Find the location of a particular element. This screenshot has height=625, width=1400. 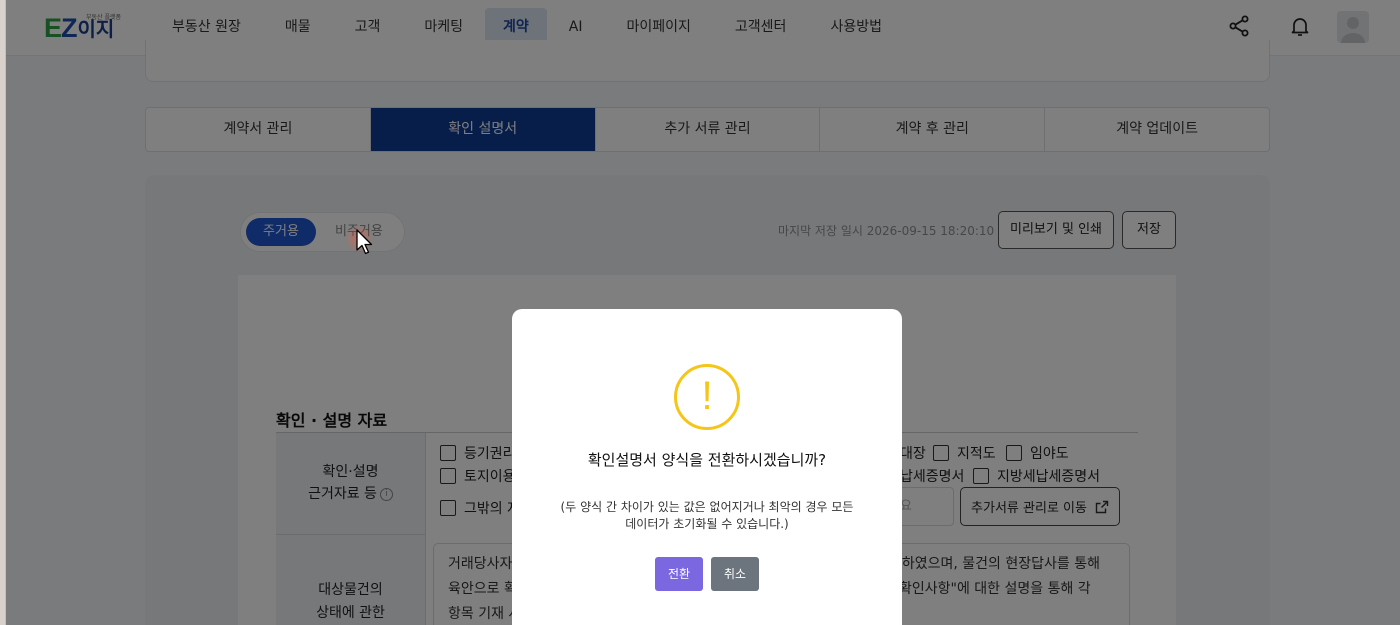

warning-icon: ! is located at coordinates (707, 397).